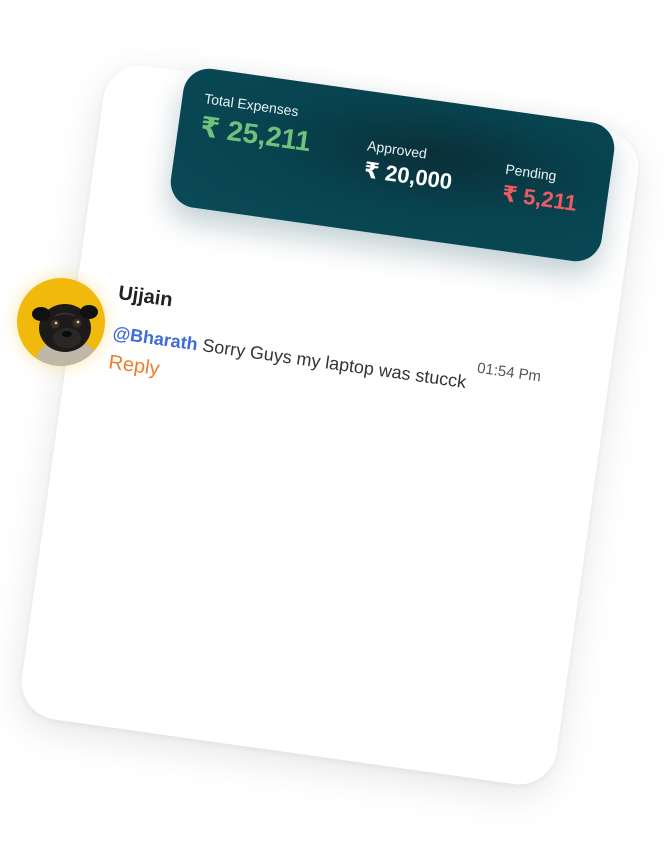 The width and height of the screenshot is (666, 846). What do you see at coordinates (65, 335) in the screenshot?
I see `pug-dog-avatar-icon` at bounding box center [65, 335].